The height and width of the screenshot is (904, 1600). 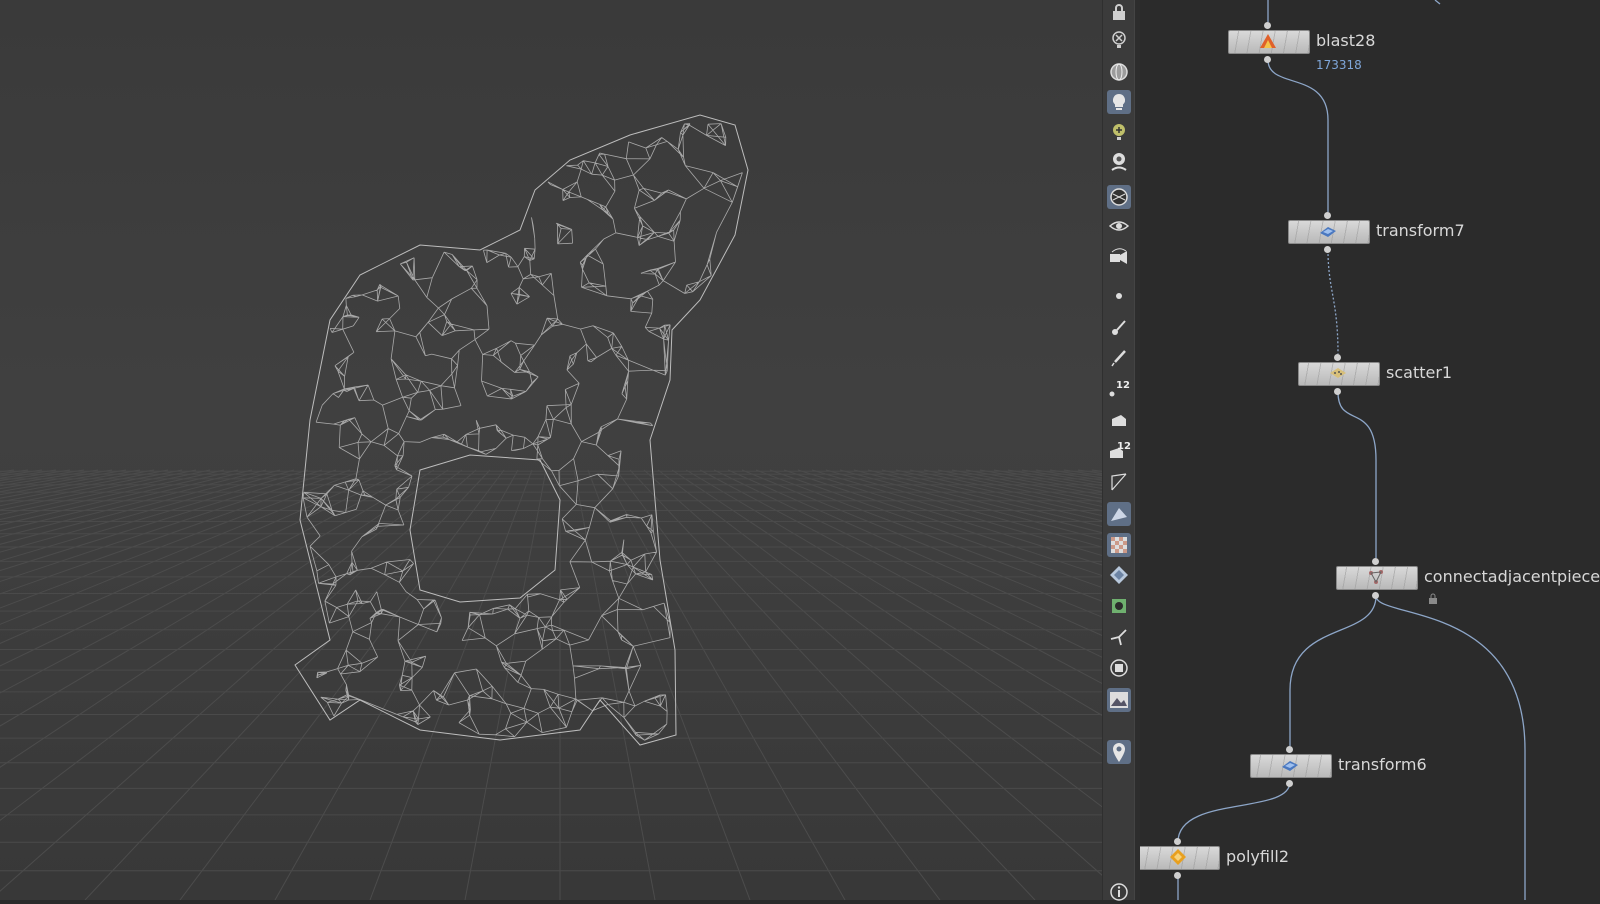 What do you see at coordinates (1333, 302) in the screenshot?
I see `wire-transform7-scatter1` at bounding box center [1333, 302].